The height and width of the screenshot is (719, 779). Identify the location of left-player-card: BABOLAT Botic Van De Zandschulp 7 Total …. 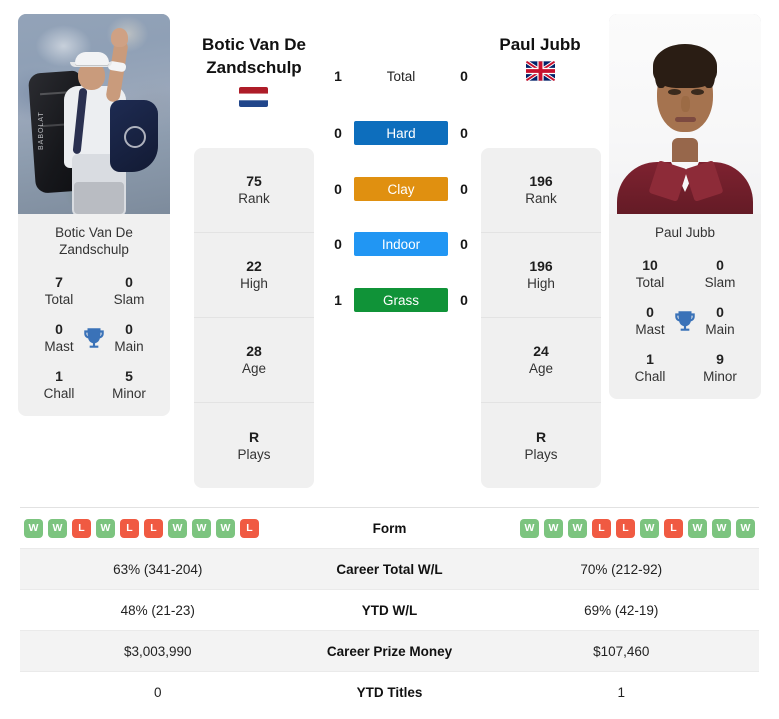
(94, 215).